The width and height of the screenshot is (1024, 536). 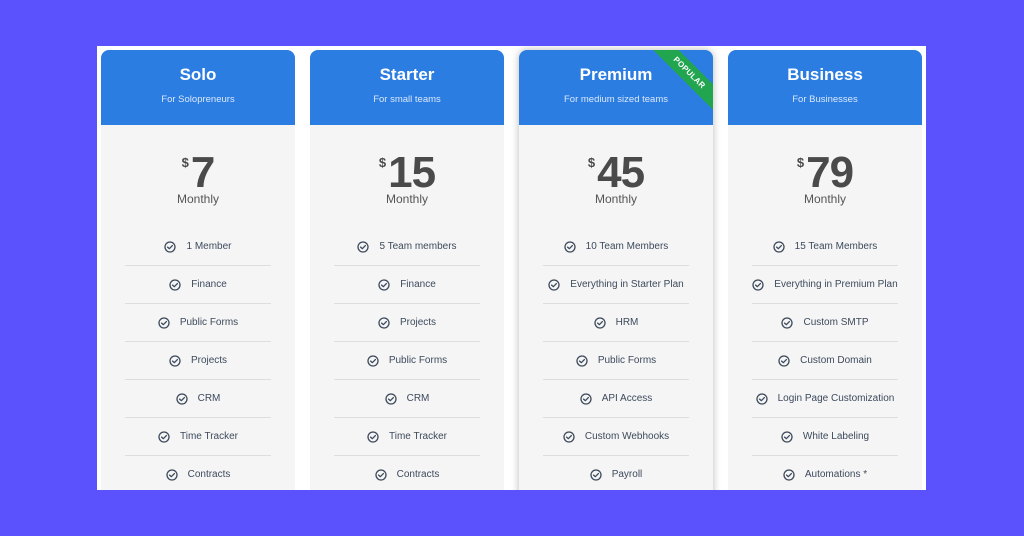 I want to click on feature-item: Custom Webhooks, so click(x=616, y=437).